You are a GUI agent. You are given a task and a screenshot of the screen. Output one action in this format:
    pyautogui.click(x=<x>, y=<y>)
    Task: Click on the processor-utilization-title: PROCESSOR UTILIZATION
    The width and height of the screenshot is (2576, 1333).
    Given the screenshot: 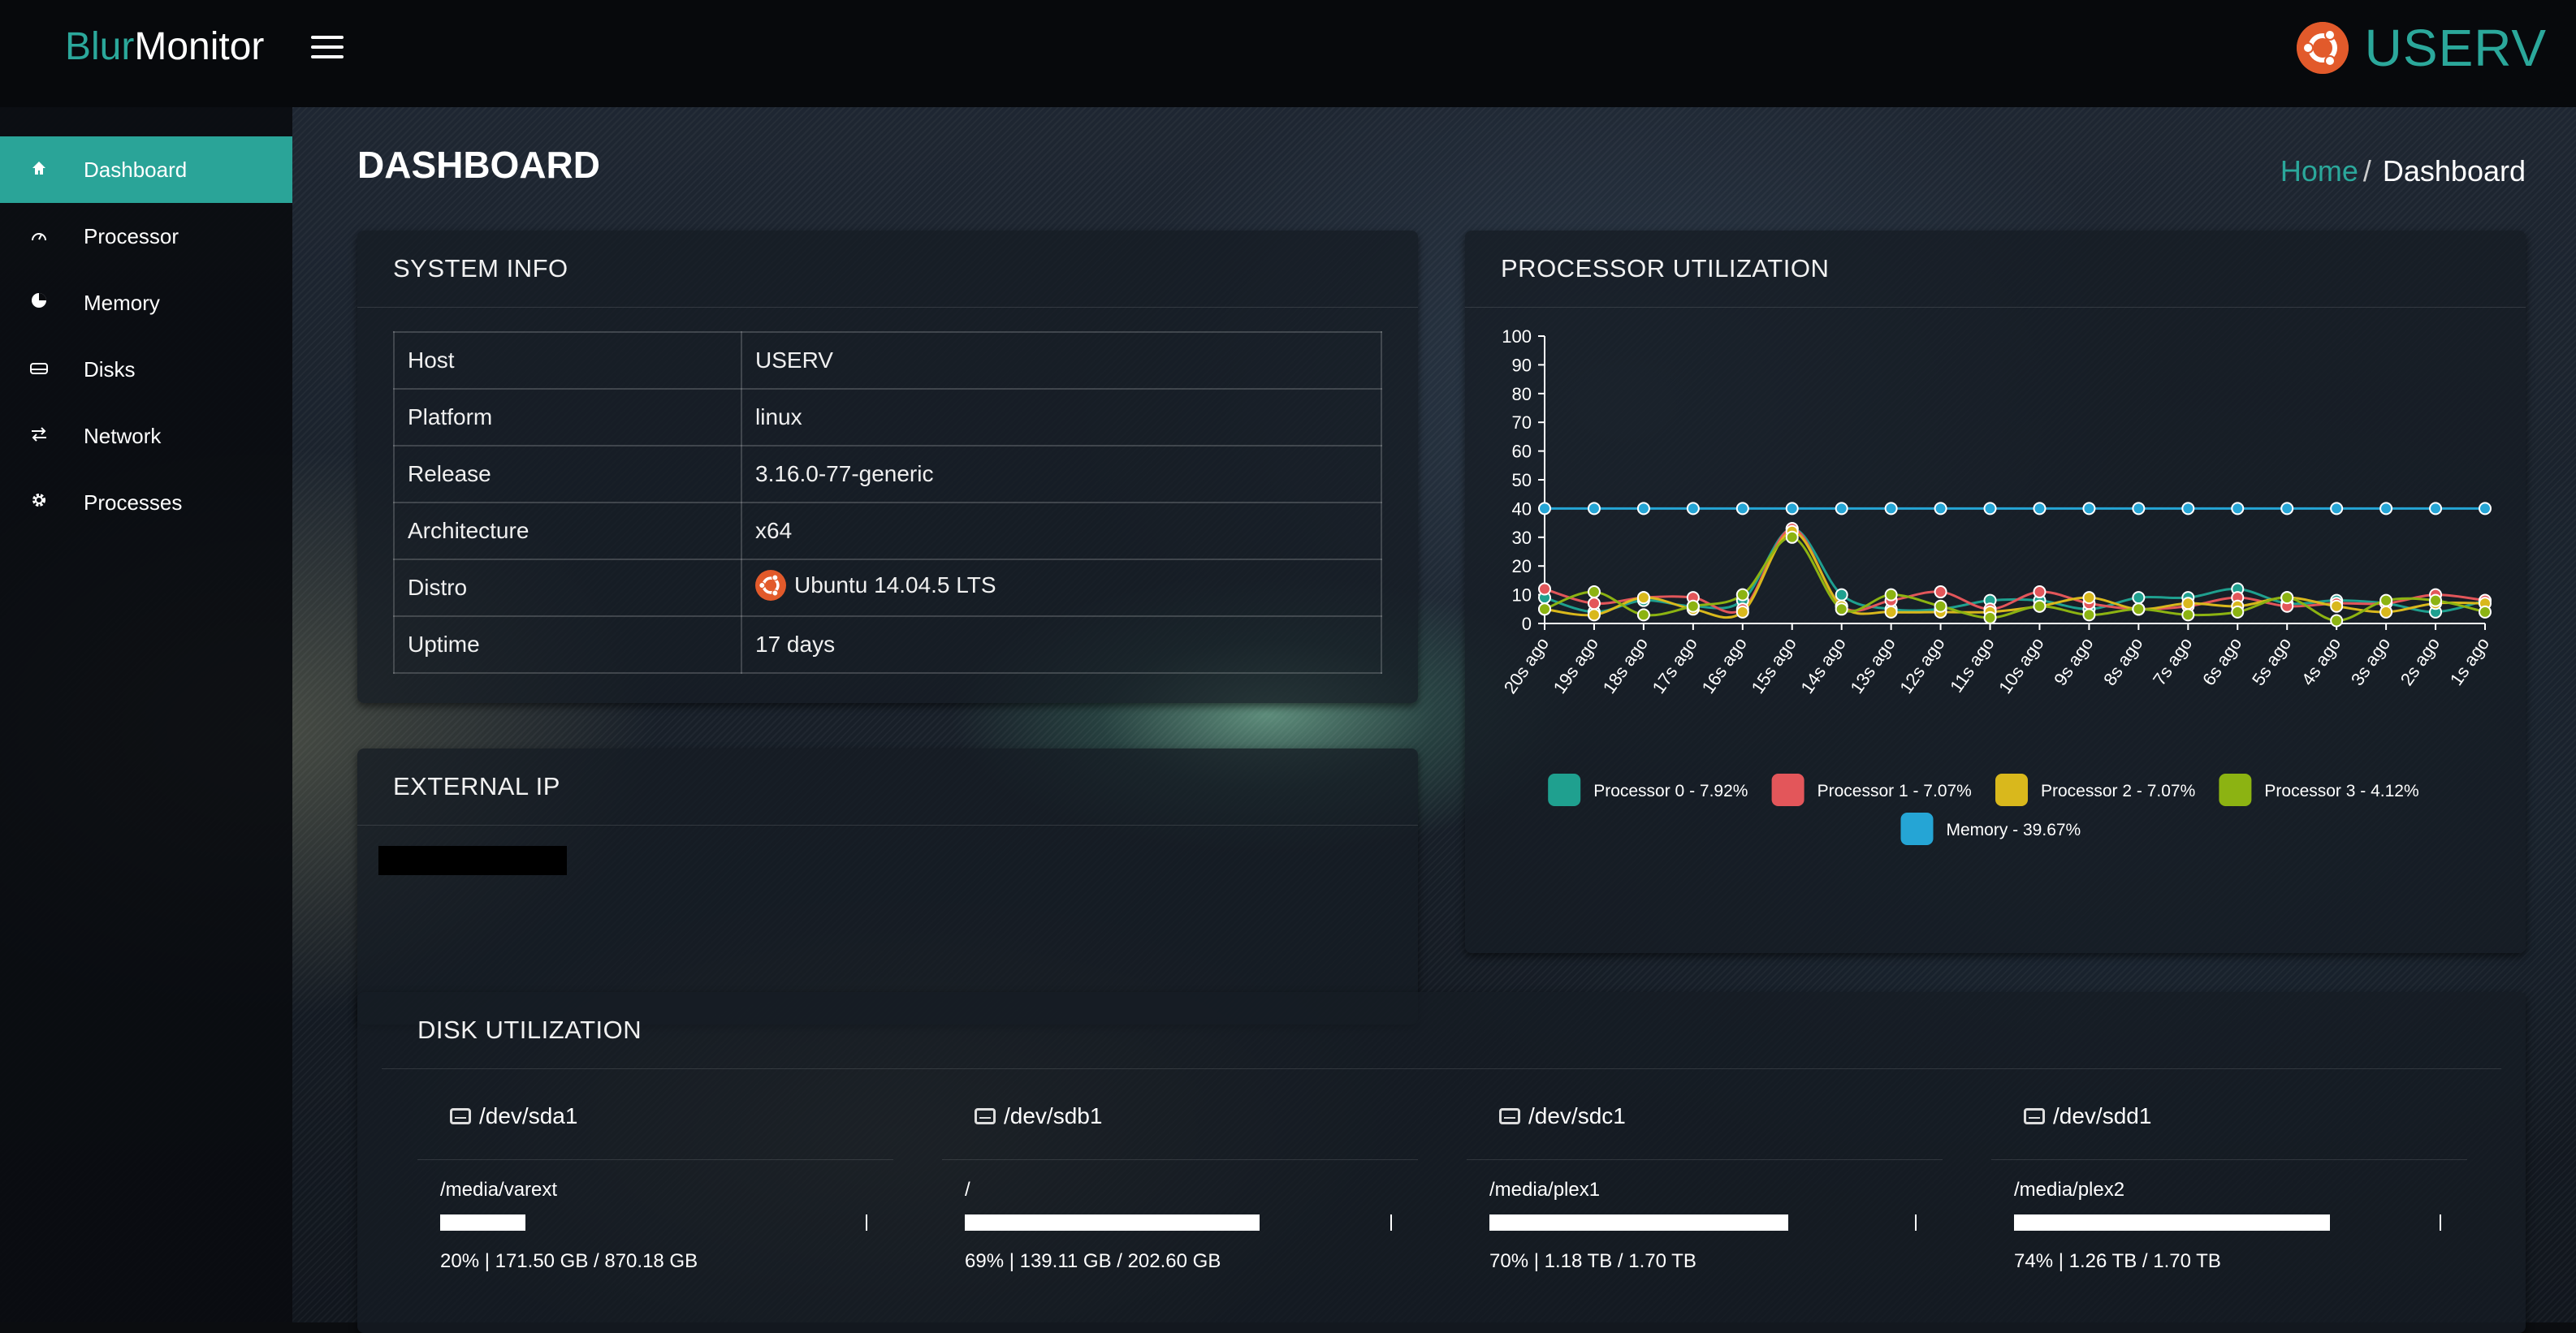 What is the action you would take?
    pyautogui.click(x=1995, y=269)
    